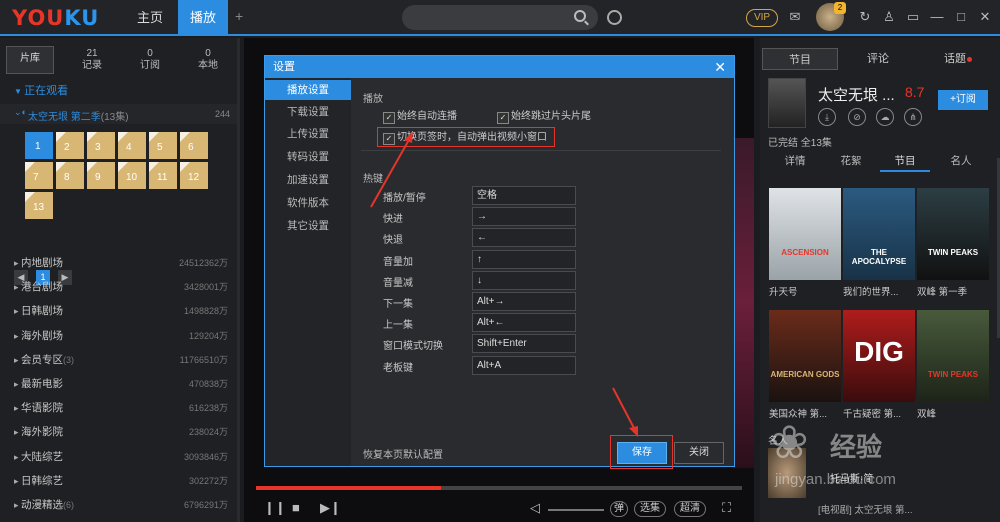 Image resolution: width=1000 pixels, height=522 pixels. I want to click on thumbnail-title-art: ASCENSION, so click(805, 252).